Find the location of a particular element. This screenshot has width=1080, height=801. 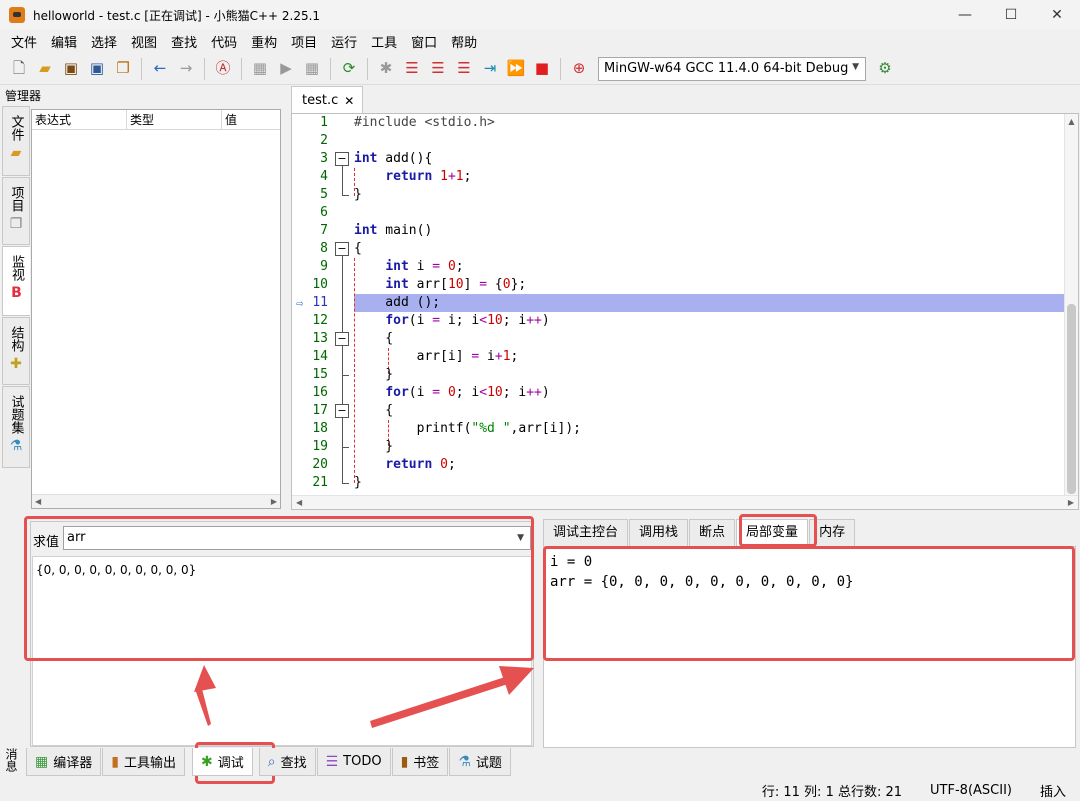

tab-problems: ⚗ 试题 is located at coordinates (480, 762).